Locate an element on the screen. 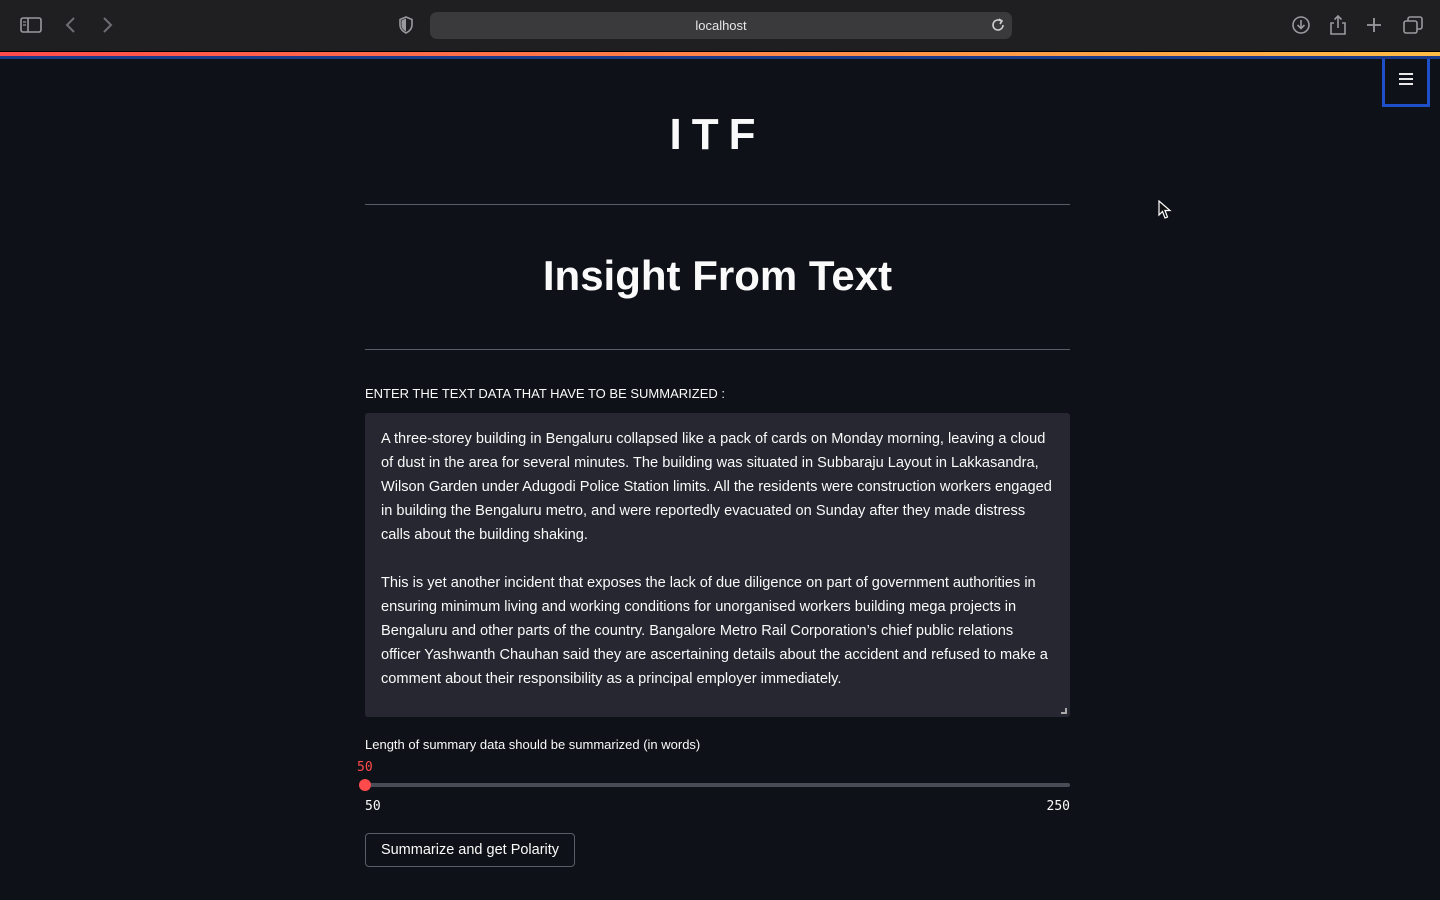 Image resolution: width=1440 pixels, height=900 pixels. browser-toolbar: localhost is located at coordinates (720, 26).